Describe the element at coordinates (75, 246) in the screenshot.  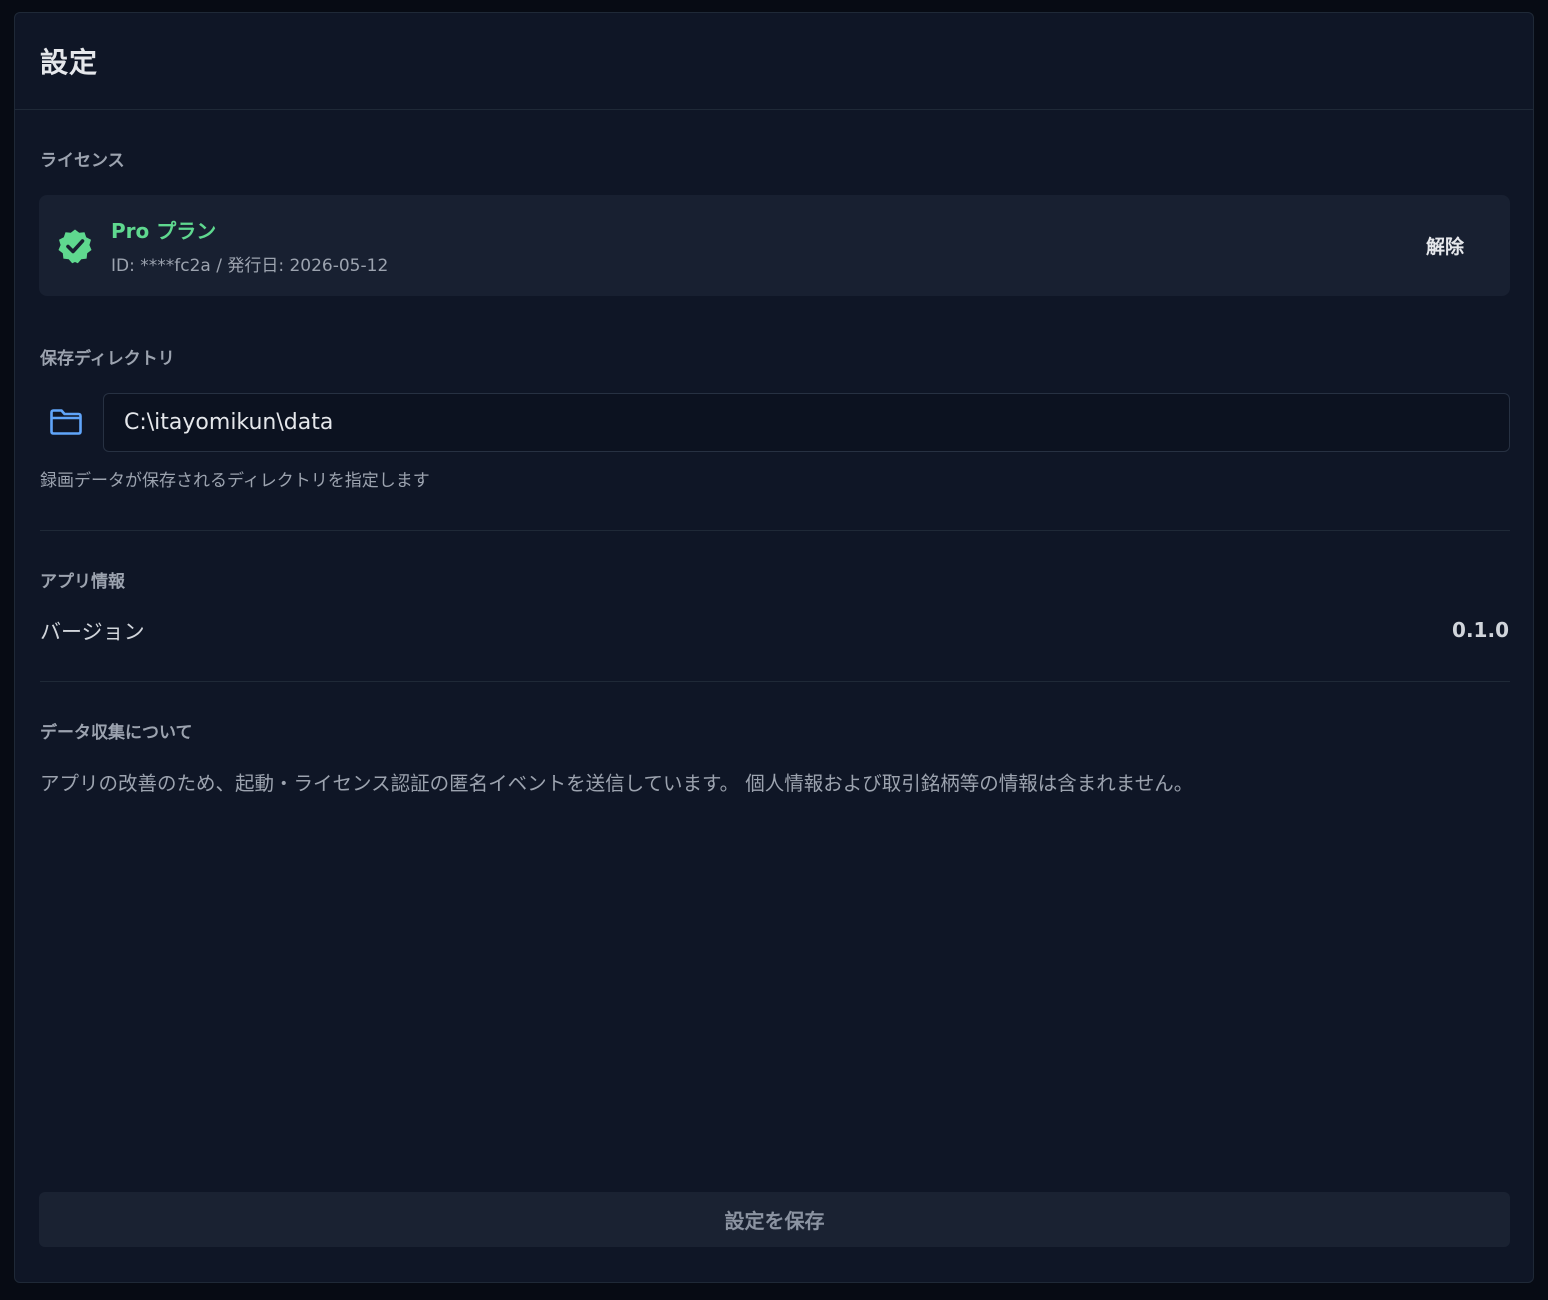
I see `verified-badge-icon` at that location.